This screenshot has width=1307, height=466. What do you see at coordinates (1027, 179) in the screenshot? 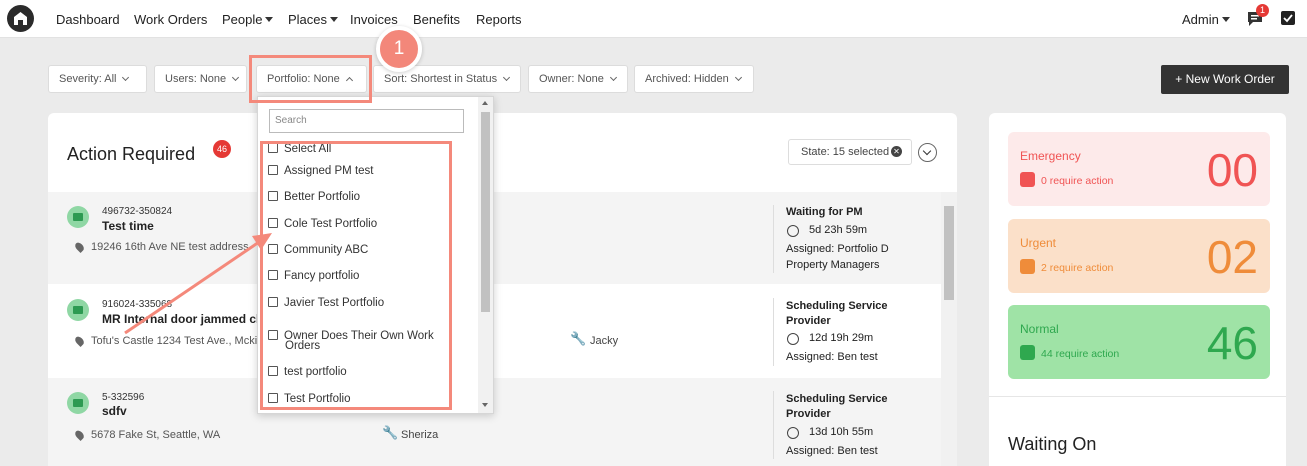
I see `emergency-icon` at bounding box center [1027, 179].